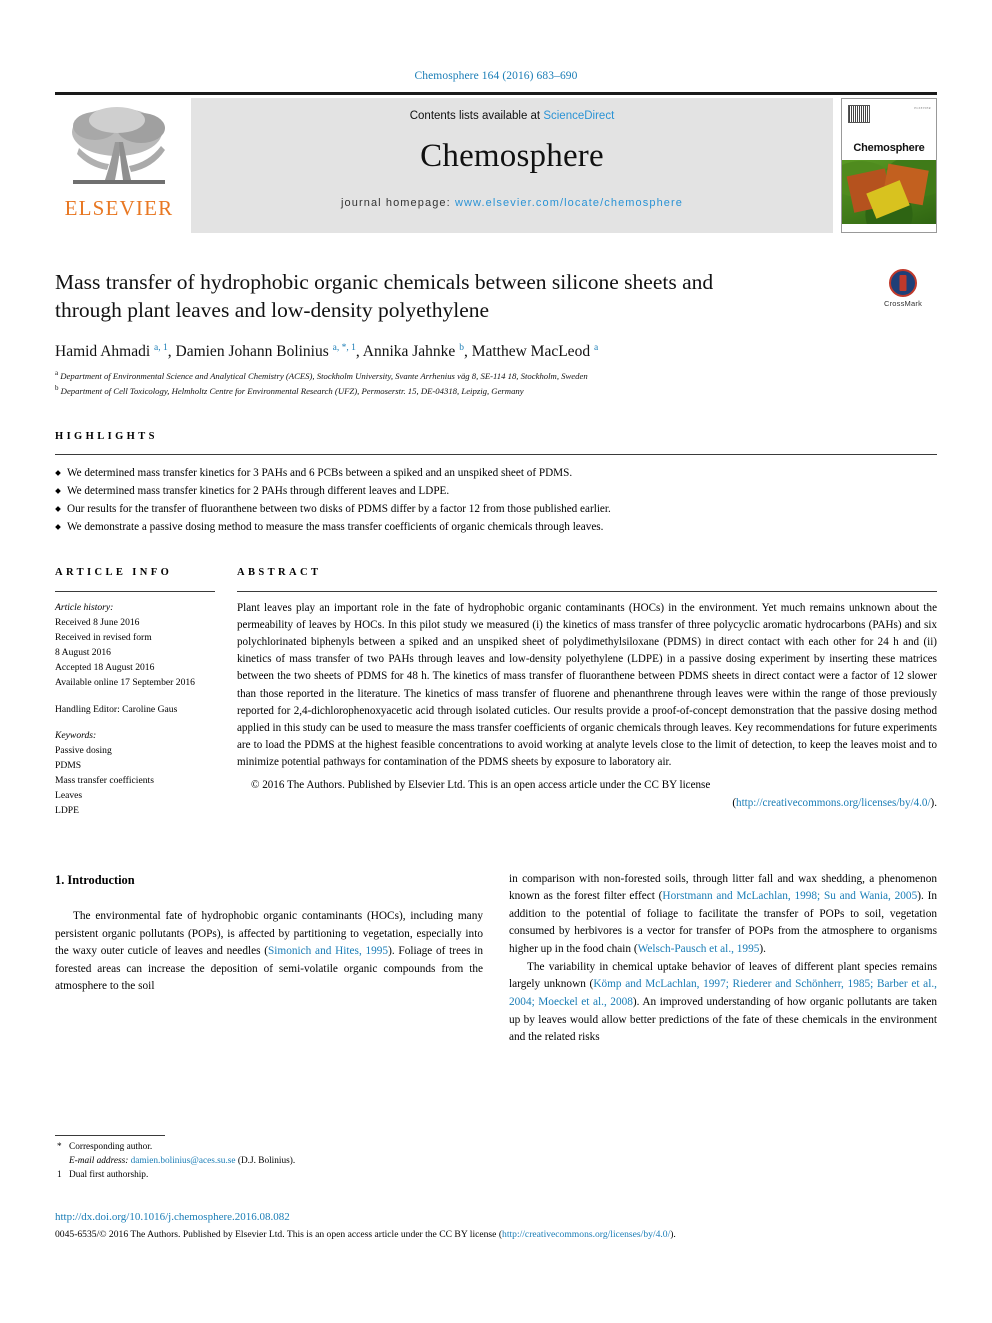 The height and width of the screenshot is (1323, 992). I want to click on keyword-item: Passive dosing, so click(83, 750).